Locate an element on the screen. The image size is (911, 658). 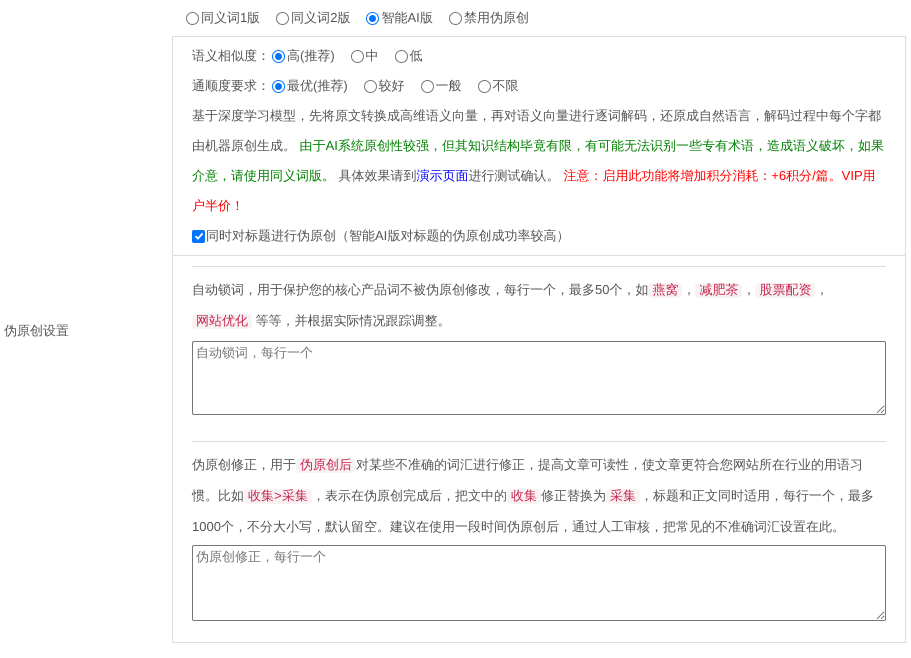
option-label: 通顺度要求： is located at coordinates (231, 86).